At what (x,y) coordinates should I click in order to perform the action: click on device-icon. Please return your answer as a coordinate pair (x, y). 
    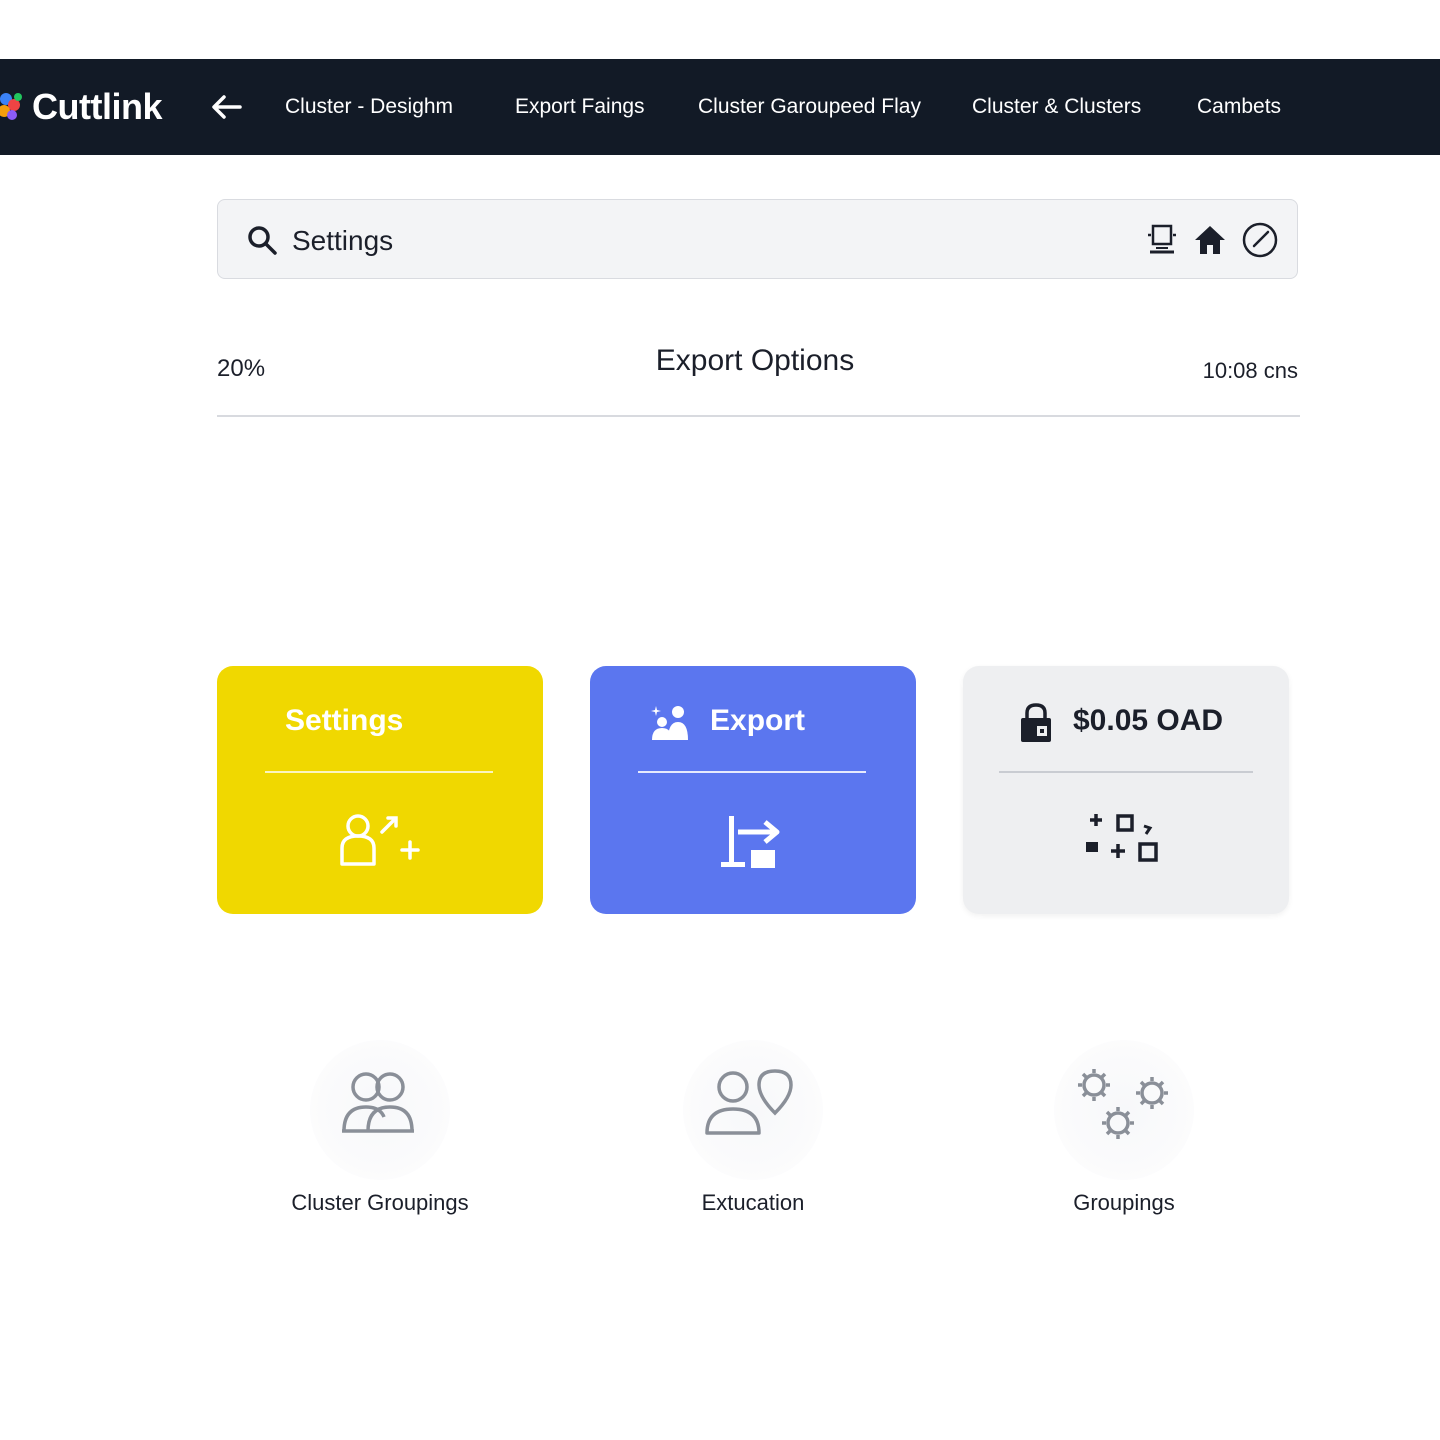
    Looking at the image, I should click on (1162, 240).